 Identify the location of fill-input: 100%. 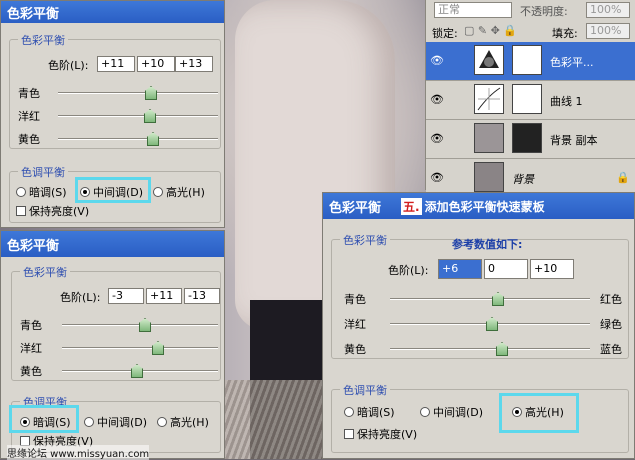
(608, 31).